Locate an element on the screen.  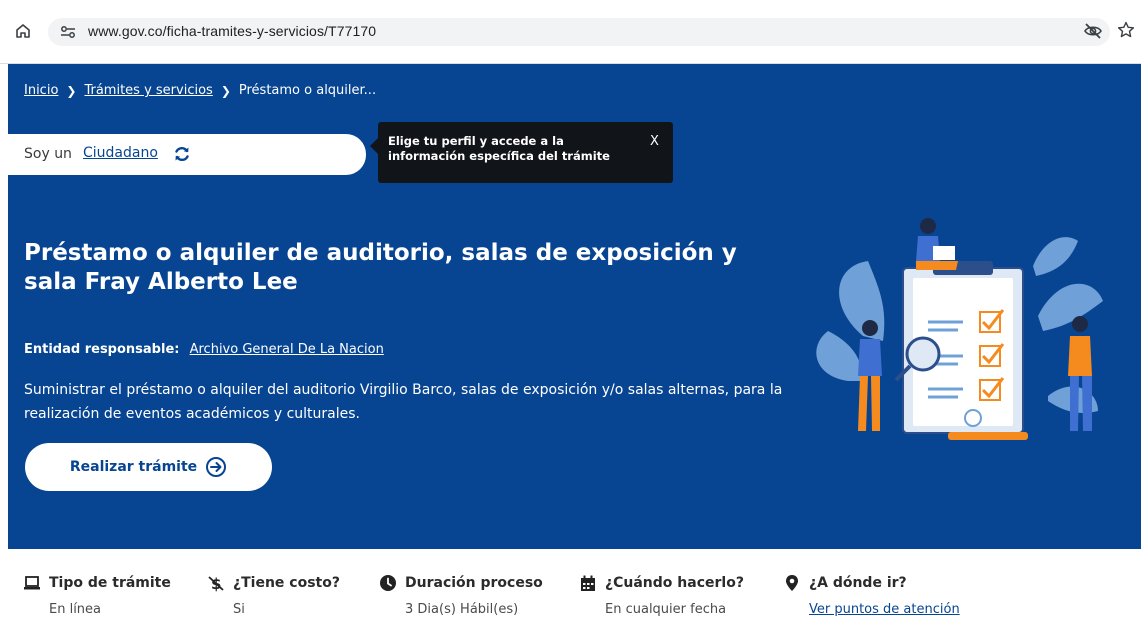
info-item-cuando: ¿Cuándo hacerlo? En cualquier fecha is located at coordinates (661, 595).